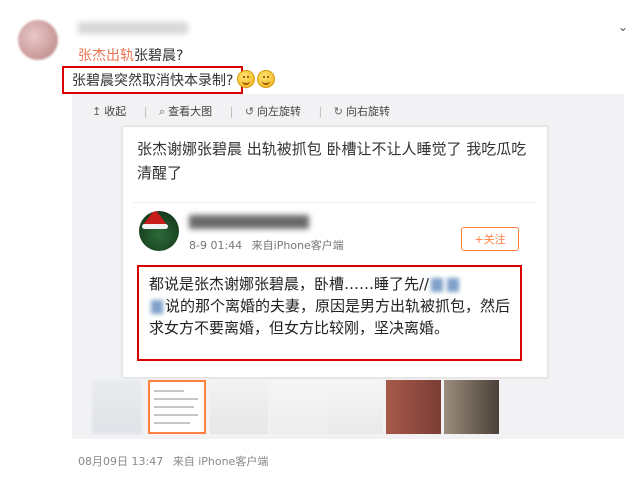  I want to click on view-large-label: 查看大图, so click(190, 111).